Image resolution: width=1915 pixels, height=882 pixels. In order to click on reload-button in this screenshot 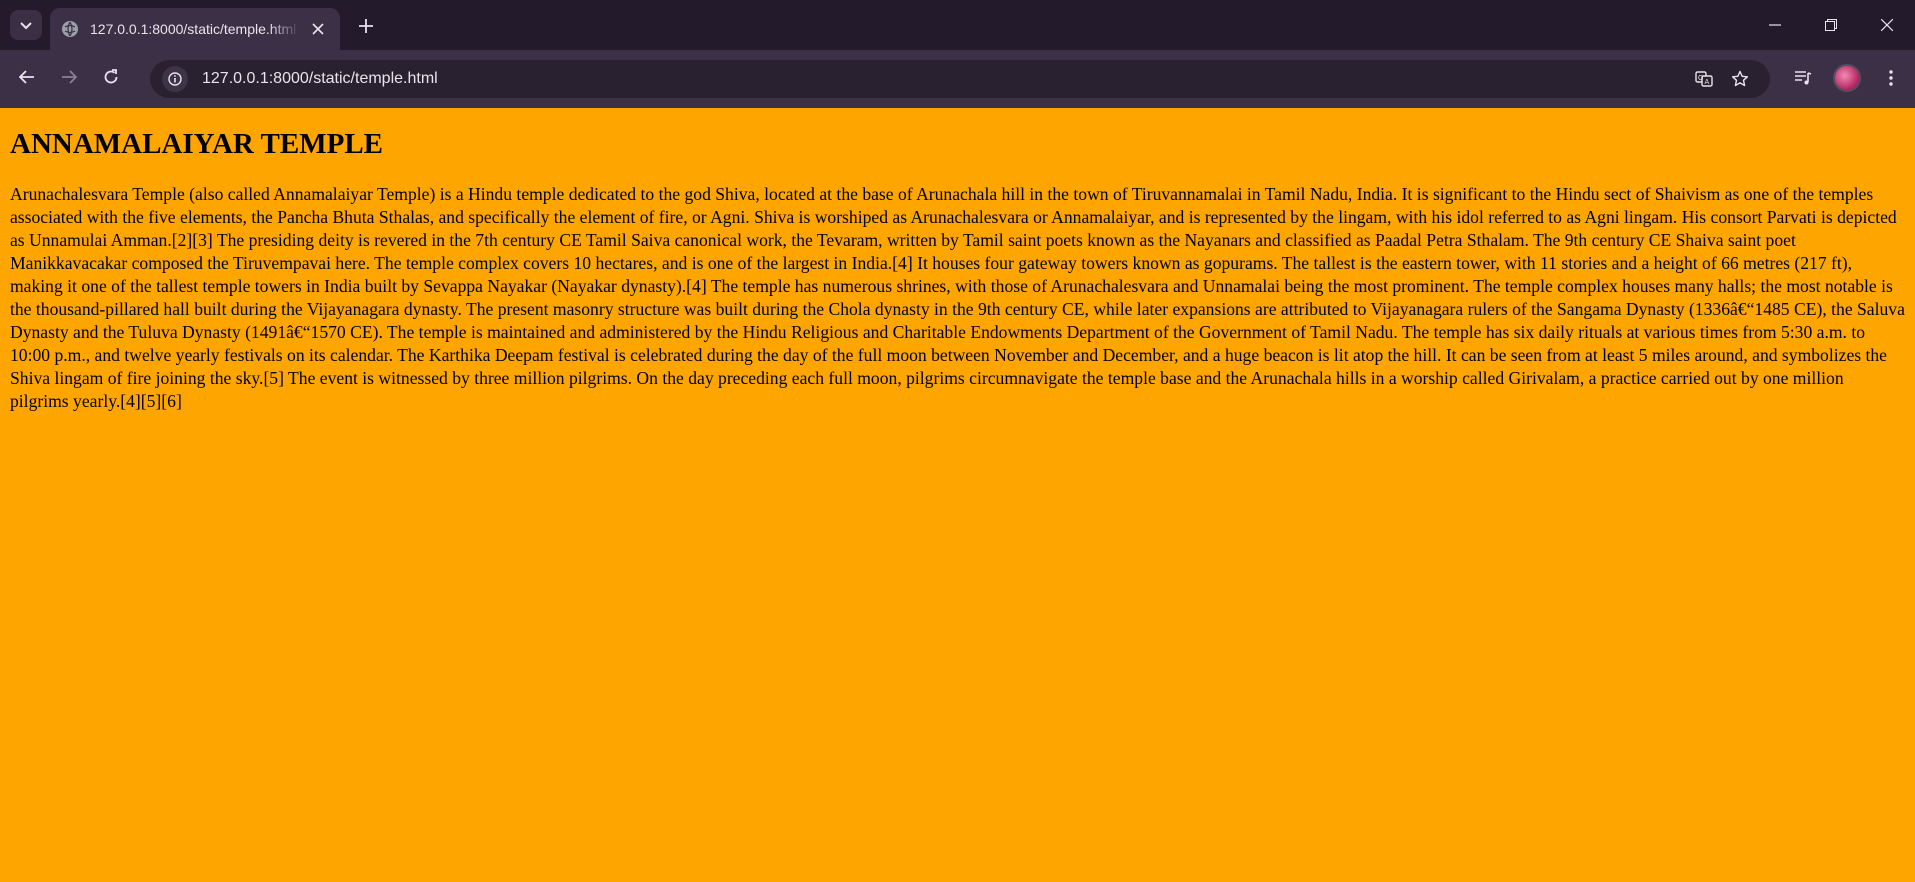, I will do `click(111, 79)`.